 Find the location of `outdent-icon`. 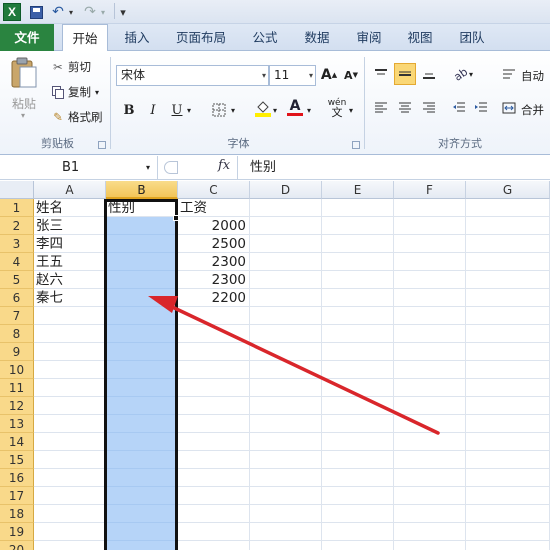

outdent-icon is located at coordinates (459, 107).